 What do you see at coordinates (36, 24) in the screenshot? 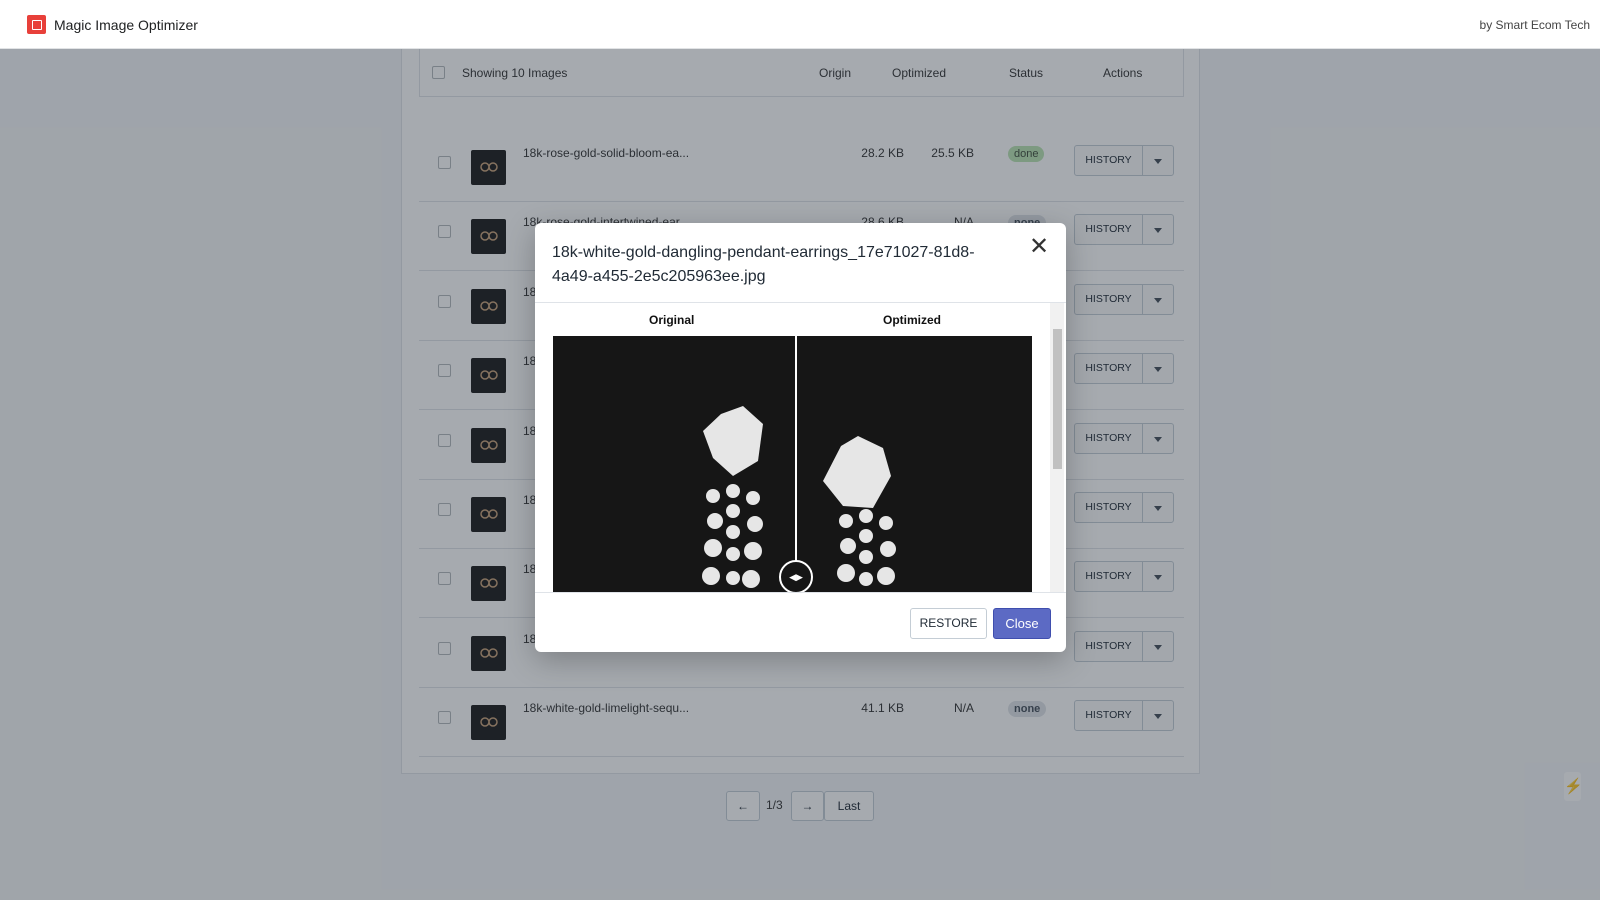
I see `app-logo-icon` at bounding box center [36, 24].